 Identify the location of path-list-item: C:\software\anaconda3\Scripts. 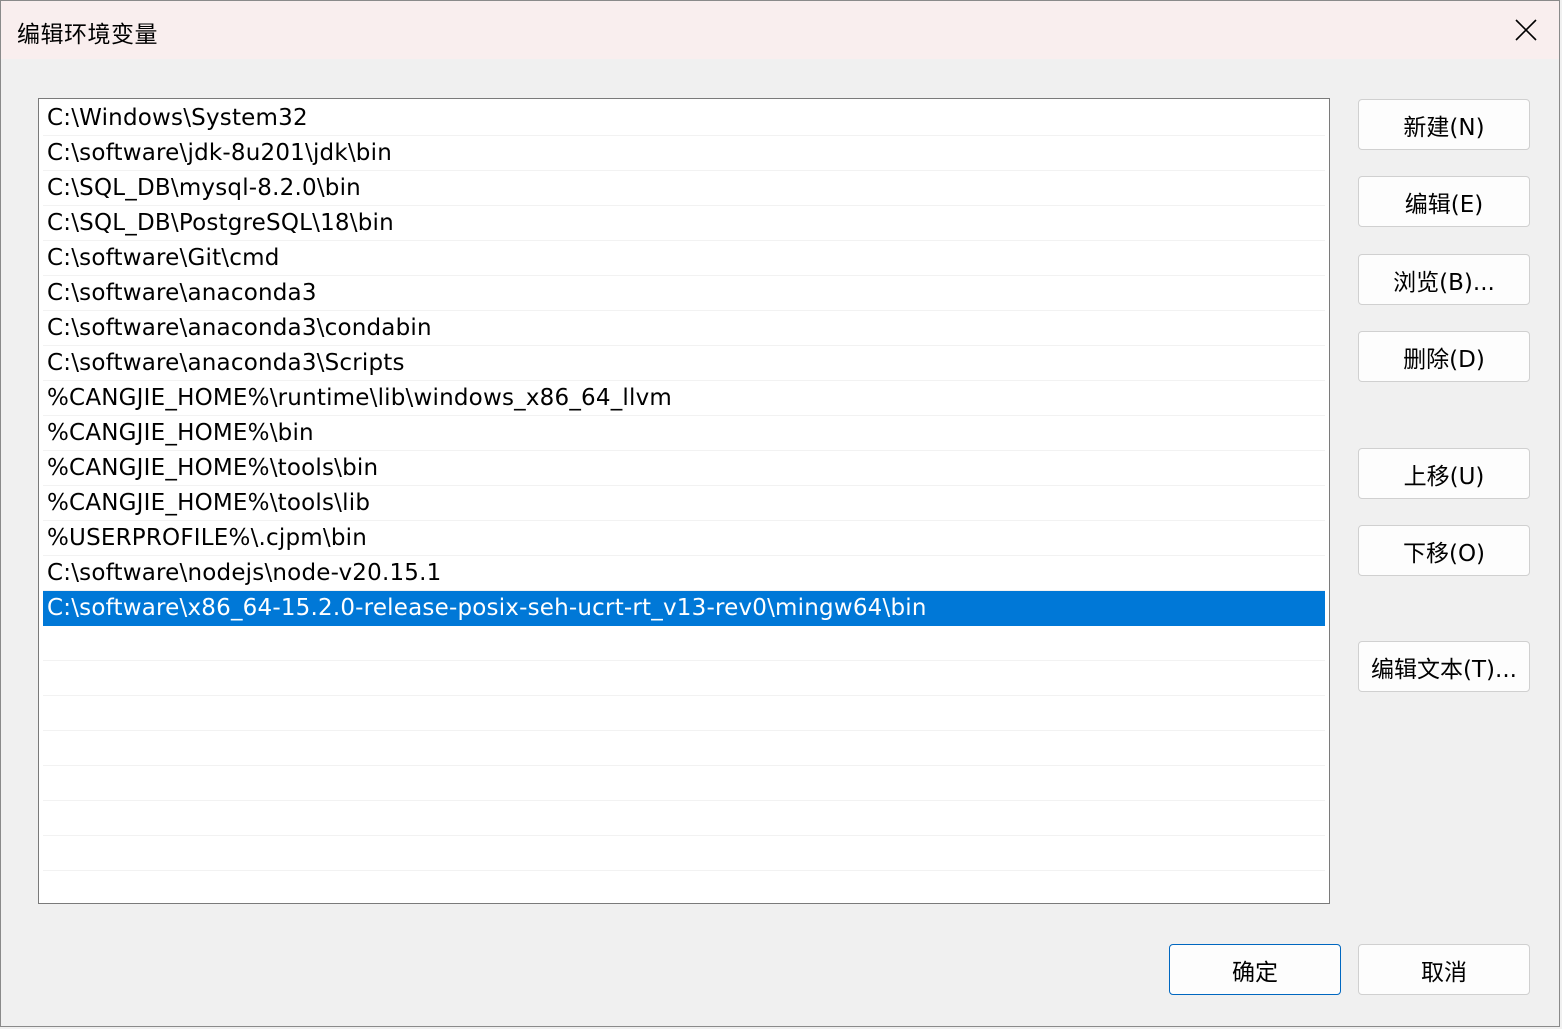
(684, 363).